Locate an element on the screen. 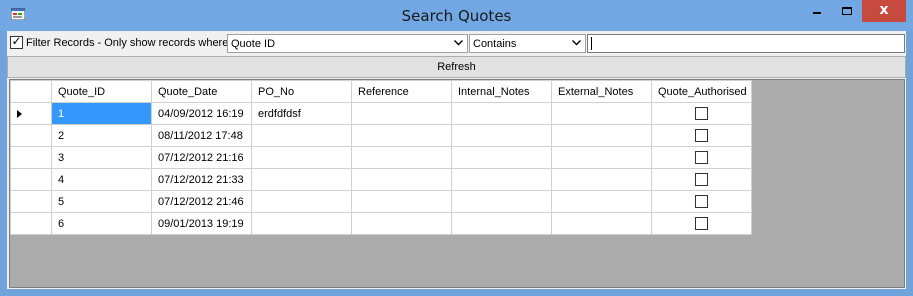 The height and width of the screenshot is (296, 913). column-header-quote-id: Quote_ID is located at coordinates (101, 91).